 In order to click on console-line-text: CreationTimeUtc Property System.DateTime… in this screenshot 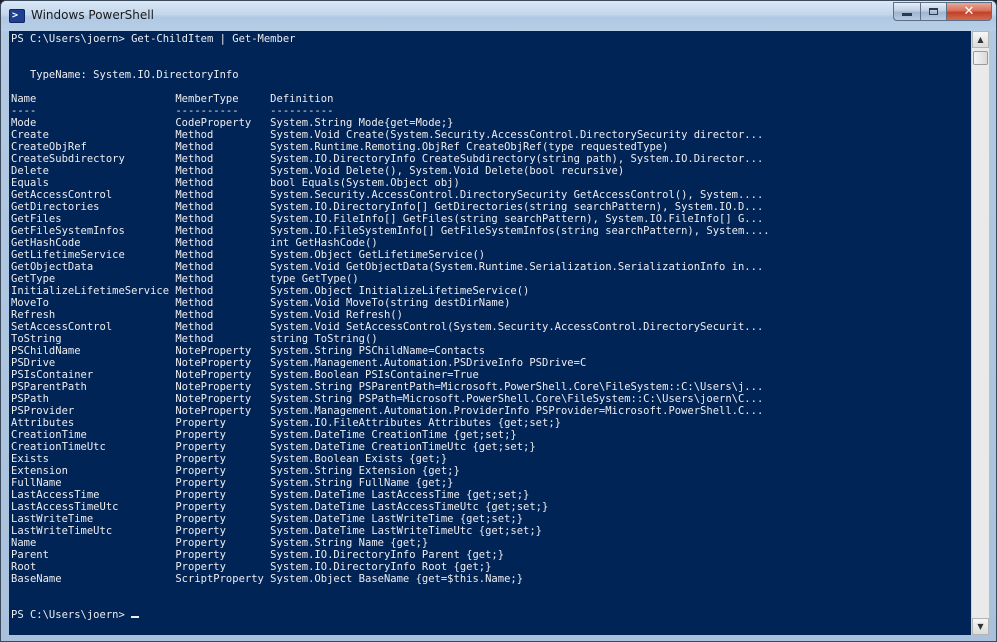, I will do `click(273, 447)`.